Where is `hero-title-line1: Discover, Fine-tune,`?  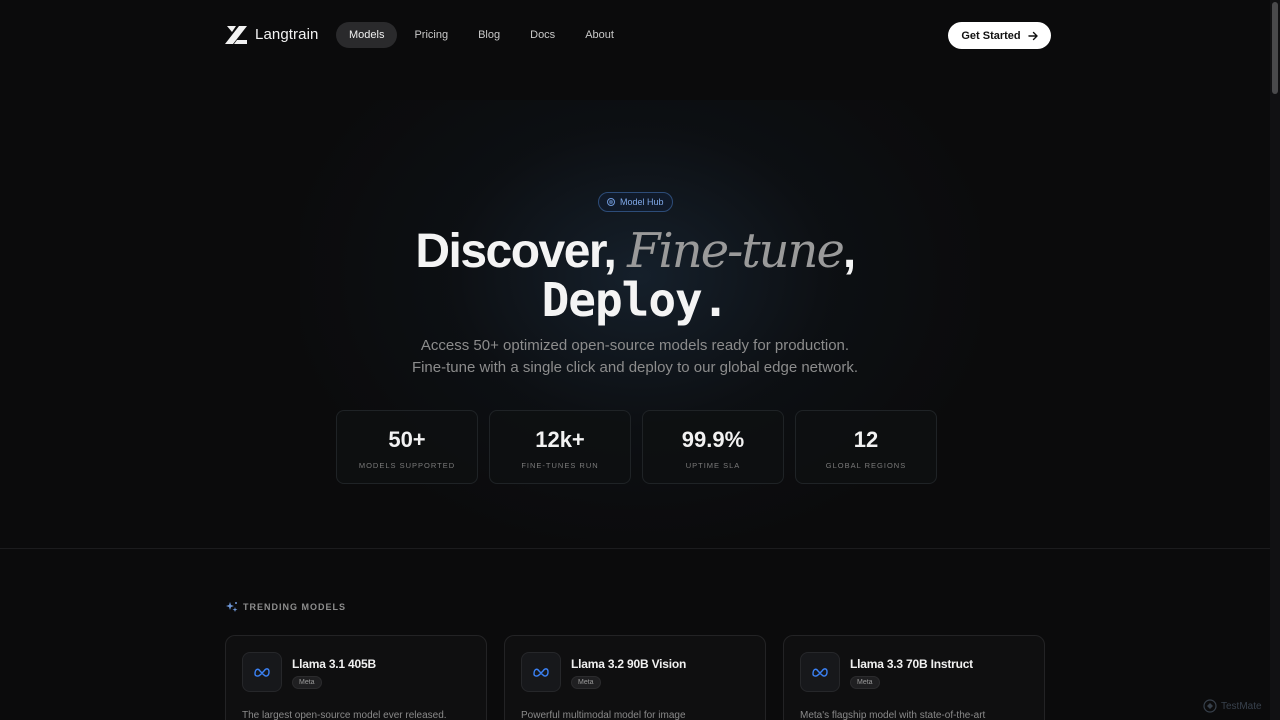 hero-title-line1: Discover, Fine-tune, is located at coordinates (635, 251).